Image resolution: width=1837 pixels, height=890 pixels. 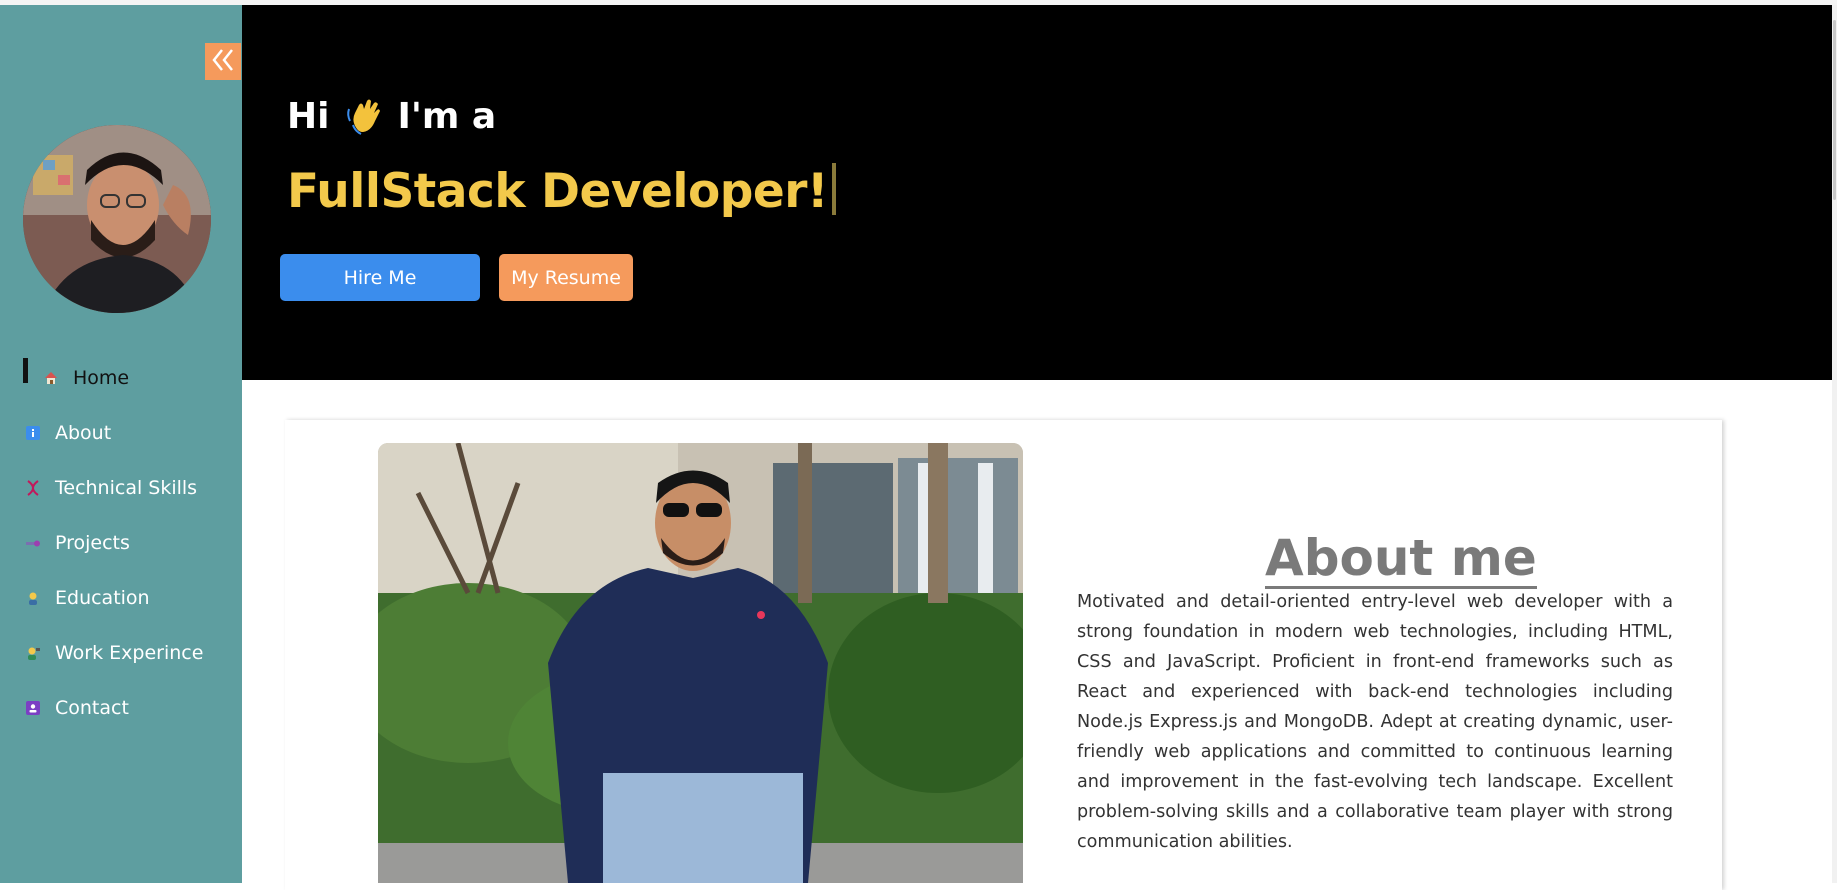 I want to click on sidebar-item-label: Education, so click(x=102, y=597).